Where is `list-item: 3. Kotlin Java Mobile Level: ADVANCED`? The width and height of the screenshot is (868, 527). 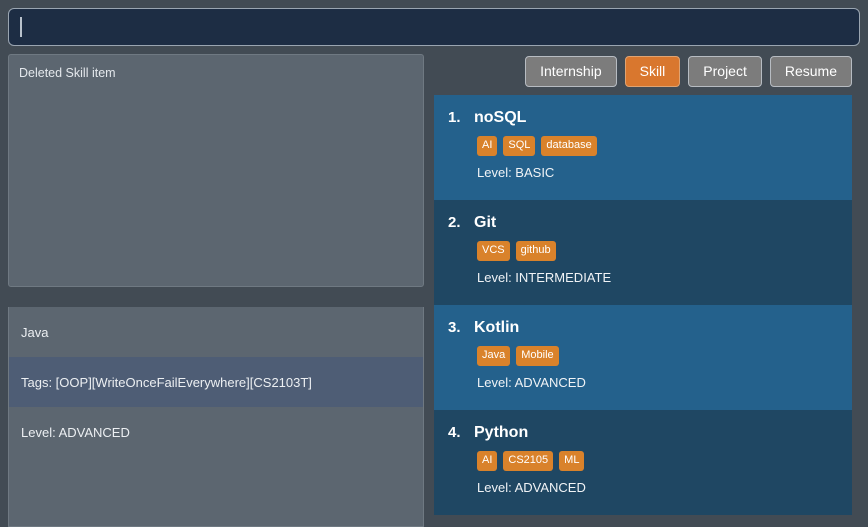 list-item: 3. Kotlin Java Mobile Level: ADVANCED is located at coordinates (643, 357).